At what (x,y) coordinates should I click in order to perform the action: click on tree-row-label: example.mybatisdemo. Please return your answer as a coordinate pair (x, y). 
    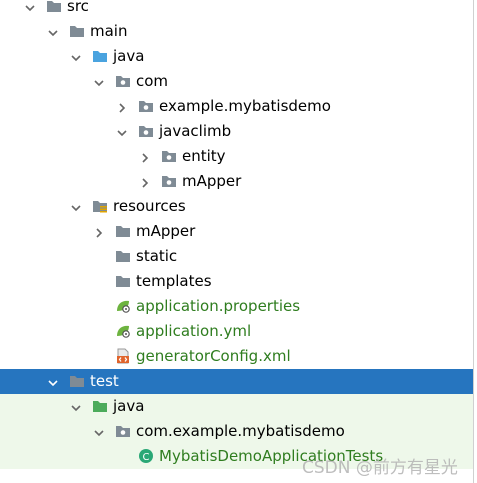
    Looking at the image, I should click on (245, 106).